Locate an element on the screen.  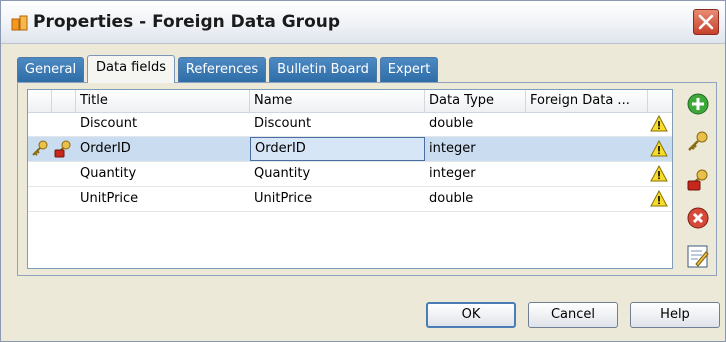
tab-references: References is located at coordinates (222, 69).